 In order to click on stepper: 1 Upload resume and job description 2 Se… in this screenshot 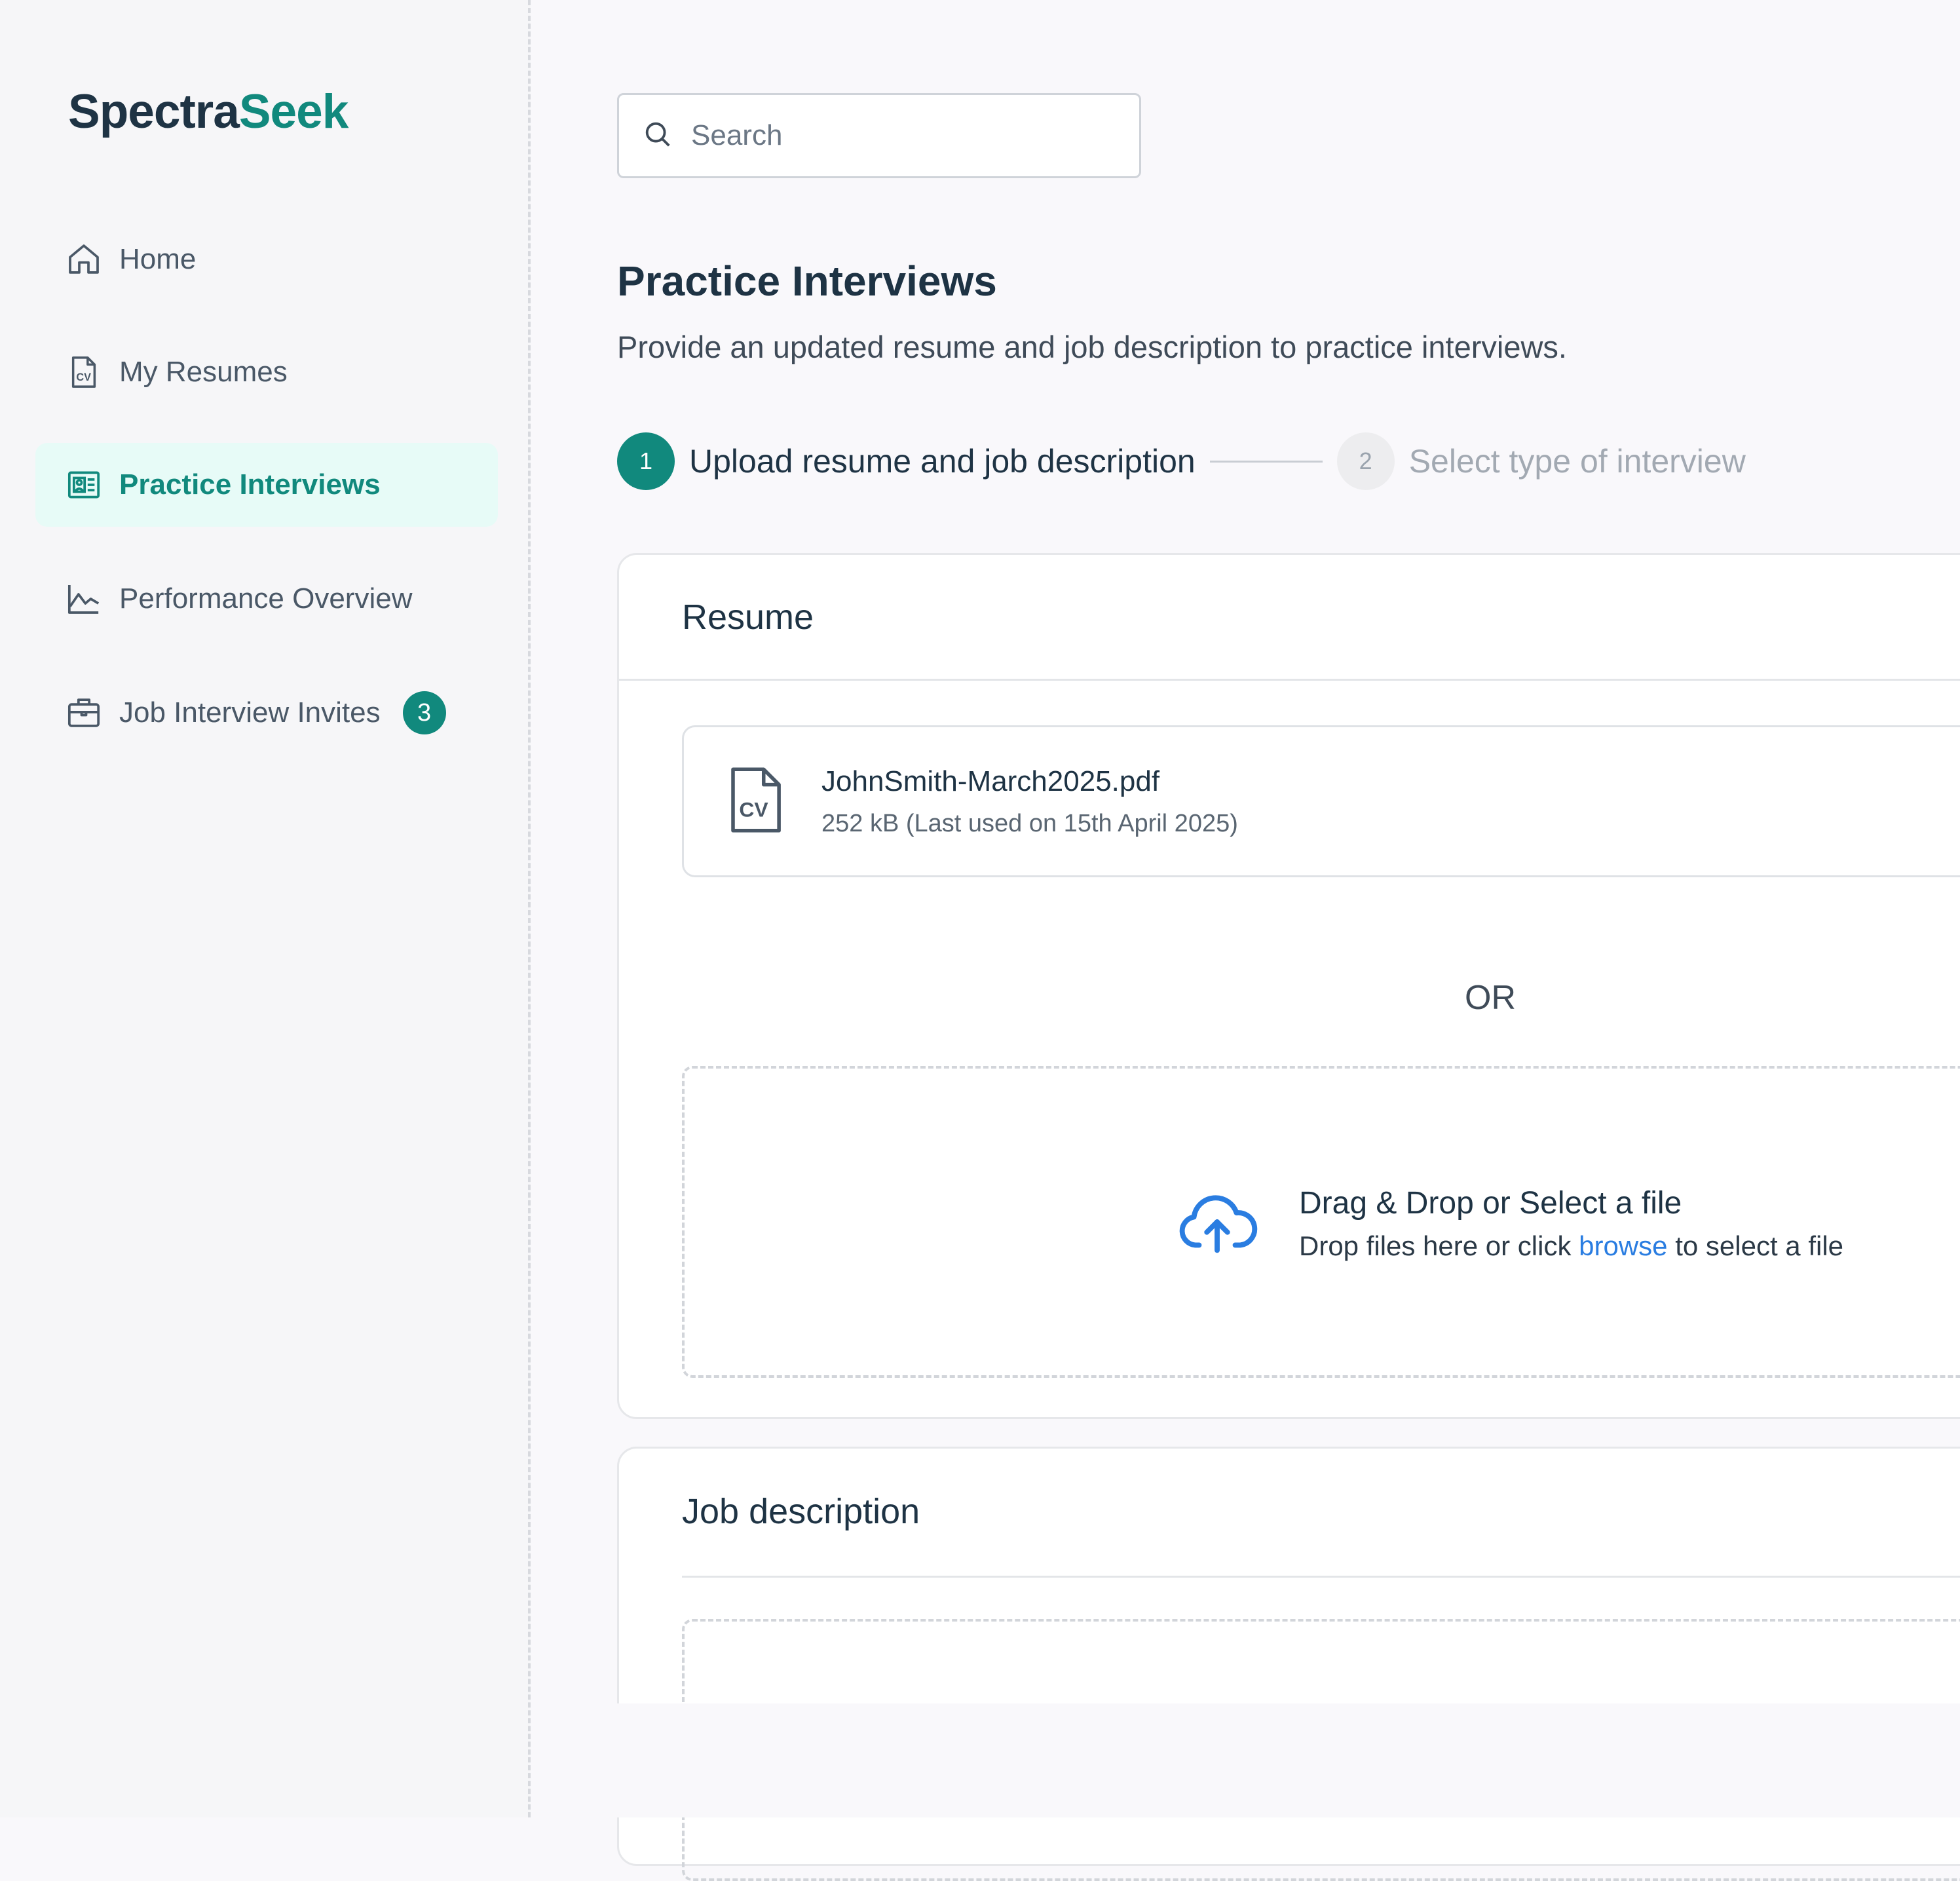, I will do `click(1181, 461)`.